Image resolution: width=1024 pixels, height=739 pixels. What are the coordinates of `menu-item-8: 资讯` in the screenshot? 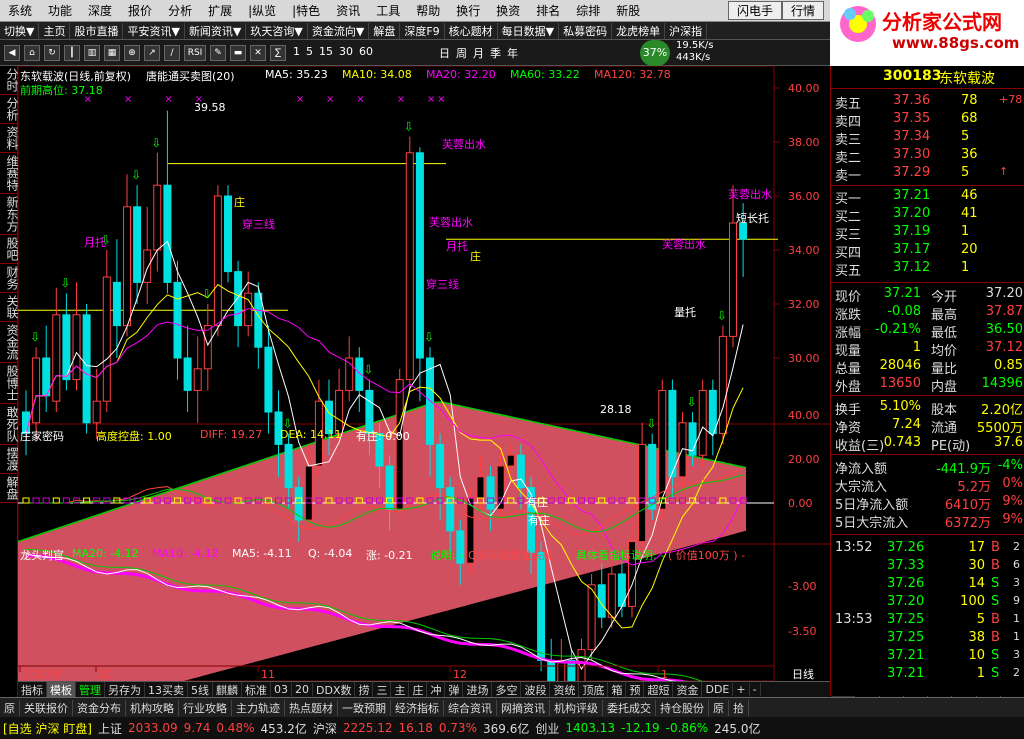 It's located at (348, 10).